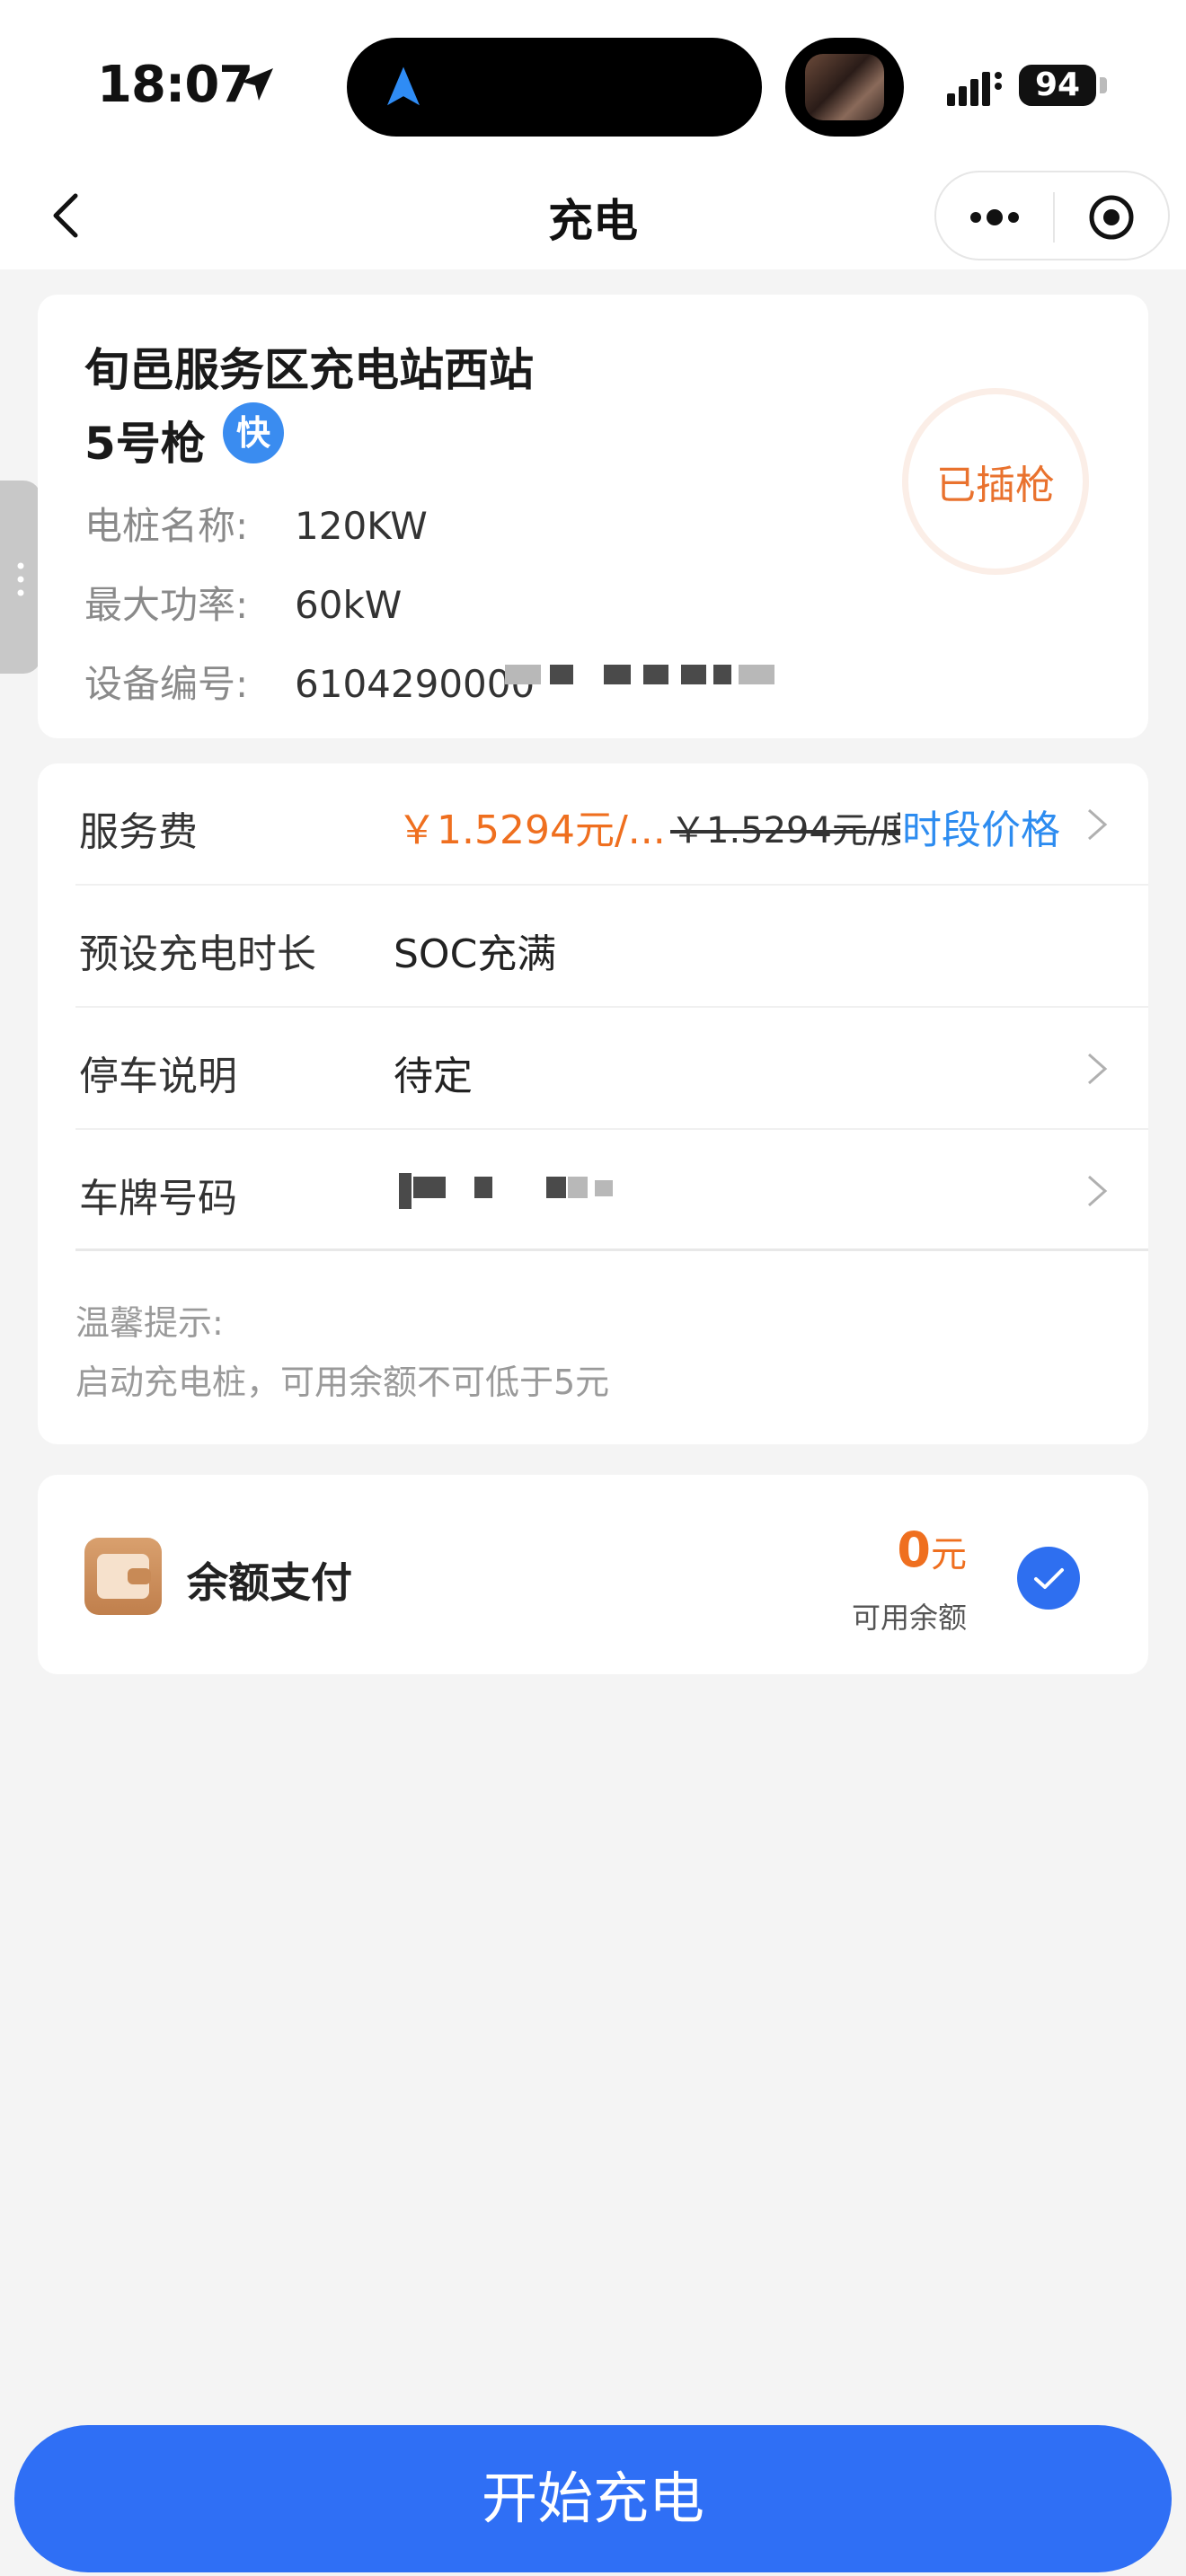  Describe the element at coordinates (145, 444) in the screenshot. I see `gun-name: 5号枪` at that location.